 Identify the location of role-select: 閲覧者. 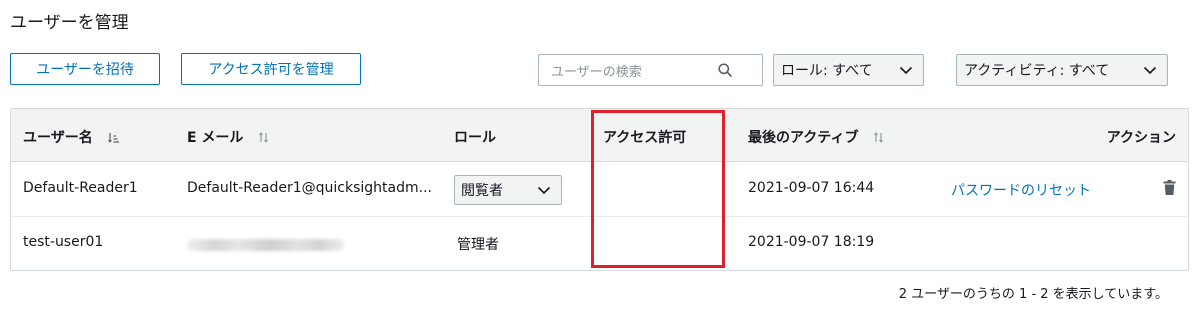
(508, 190).